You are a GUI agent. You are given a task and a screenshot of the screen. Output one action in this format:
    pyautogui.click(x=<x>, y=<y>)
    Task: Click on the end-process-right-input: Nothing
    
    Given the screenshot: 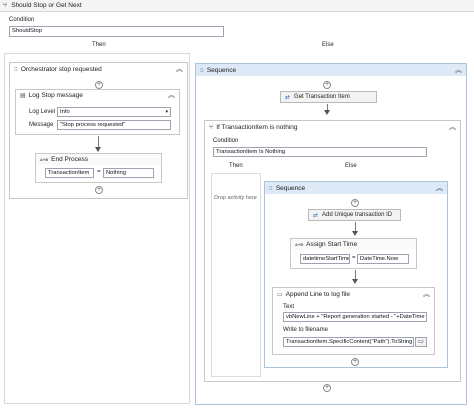 What is the action you would take?
    pyautogui.click(x=128, y=173)
    